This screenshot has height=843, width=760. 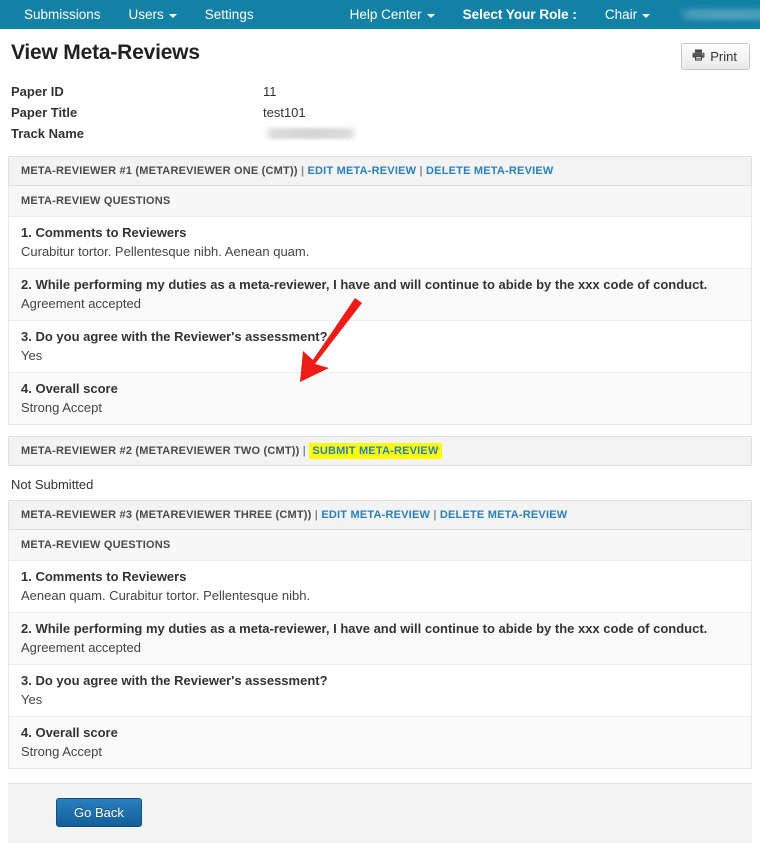 What do you see at coordinates (69, 388) in the screenshot?
I see `qa-question: 4. Overall score` at bounding box center [69, 388].